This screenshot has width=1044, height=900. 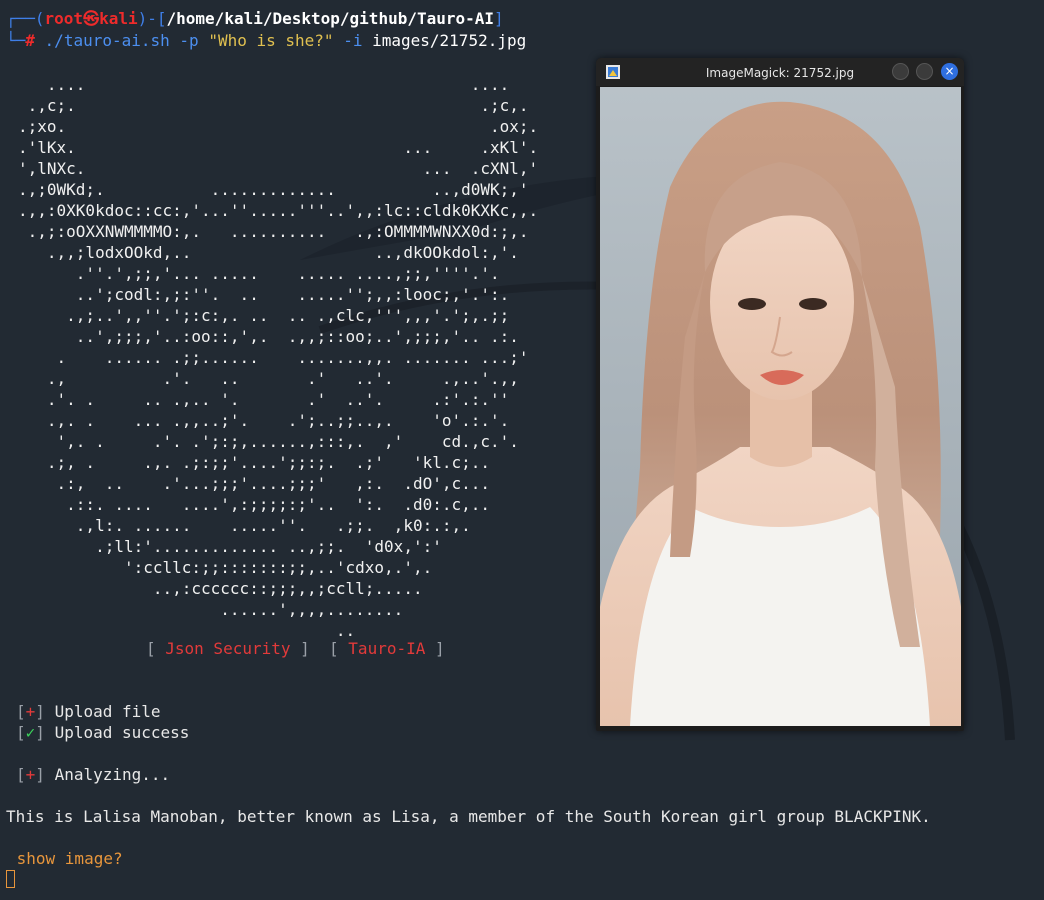 I want to click on banner-tauro-ia: Tauro-IA, so click(x=387, y=648).